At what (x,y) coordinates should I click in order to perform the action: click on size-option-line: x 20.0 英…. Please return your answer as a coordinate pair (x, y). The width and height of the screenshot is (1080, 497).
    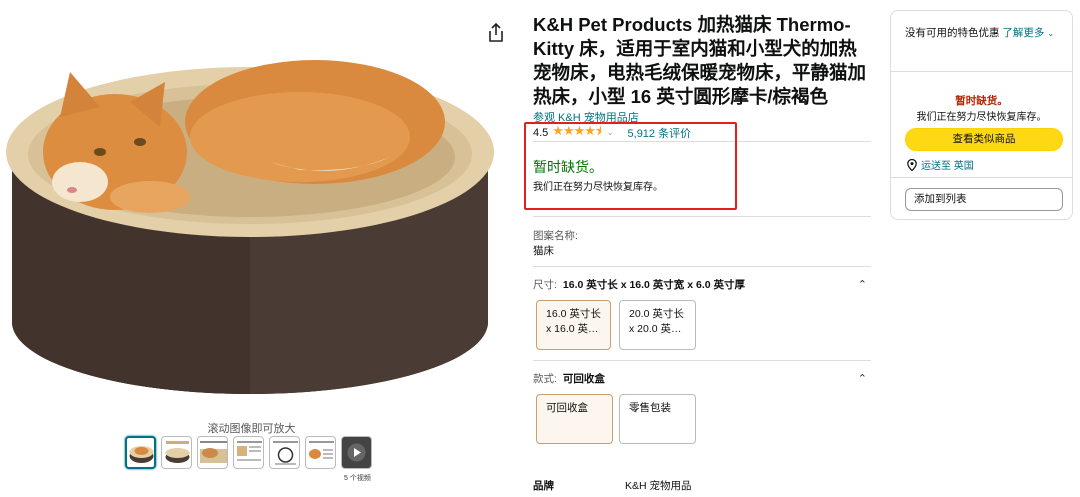
    Looking at the image, I should click on (655, 329).